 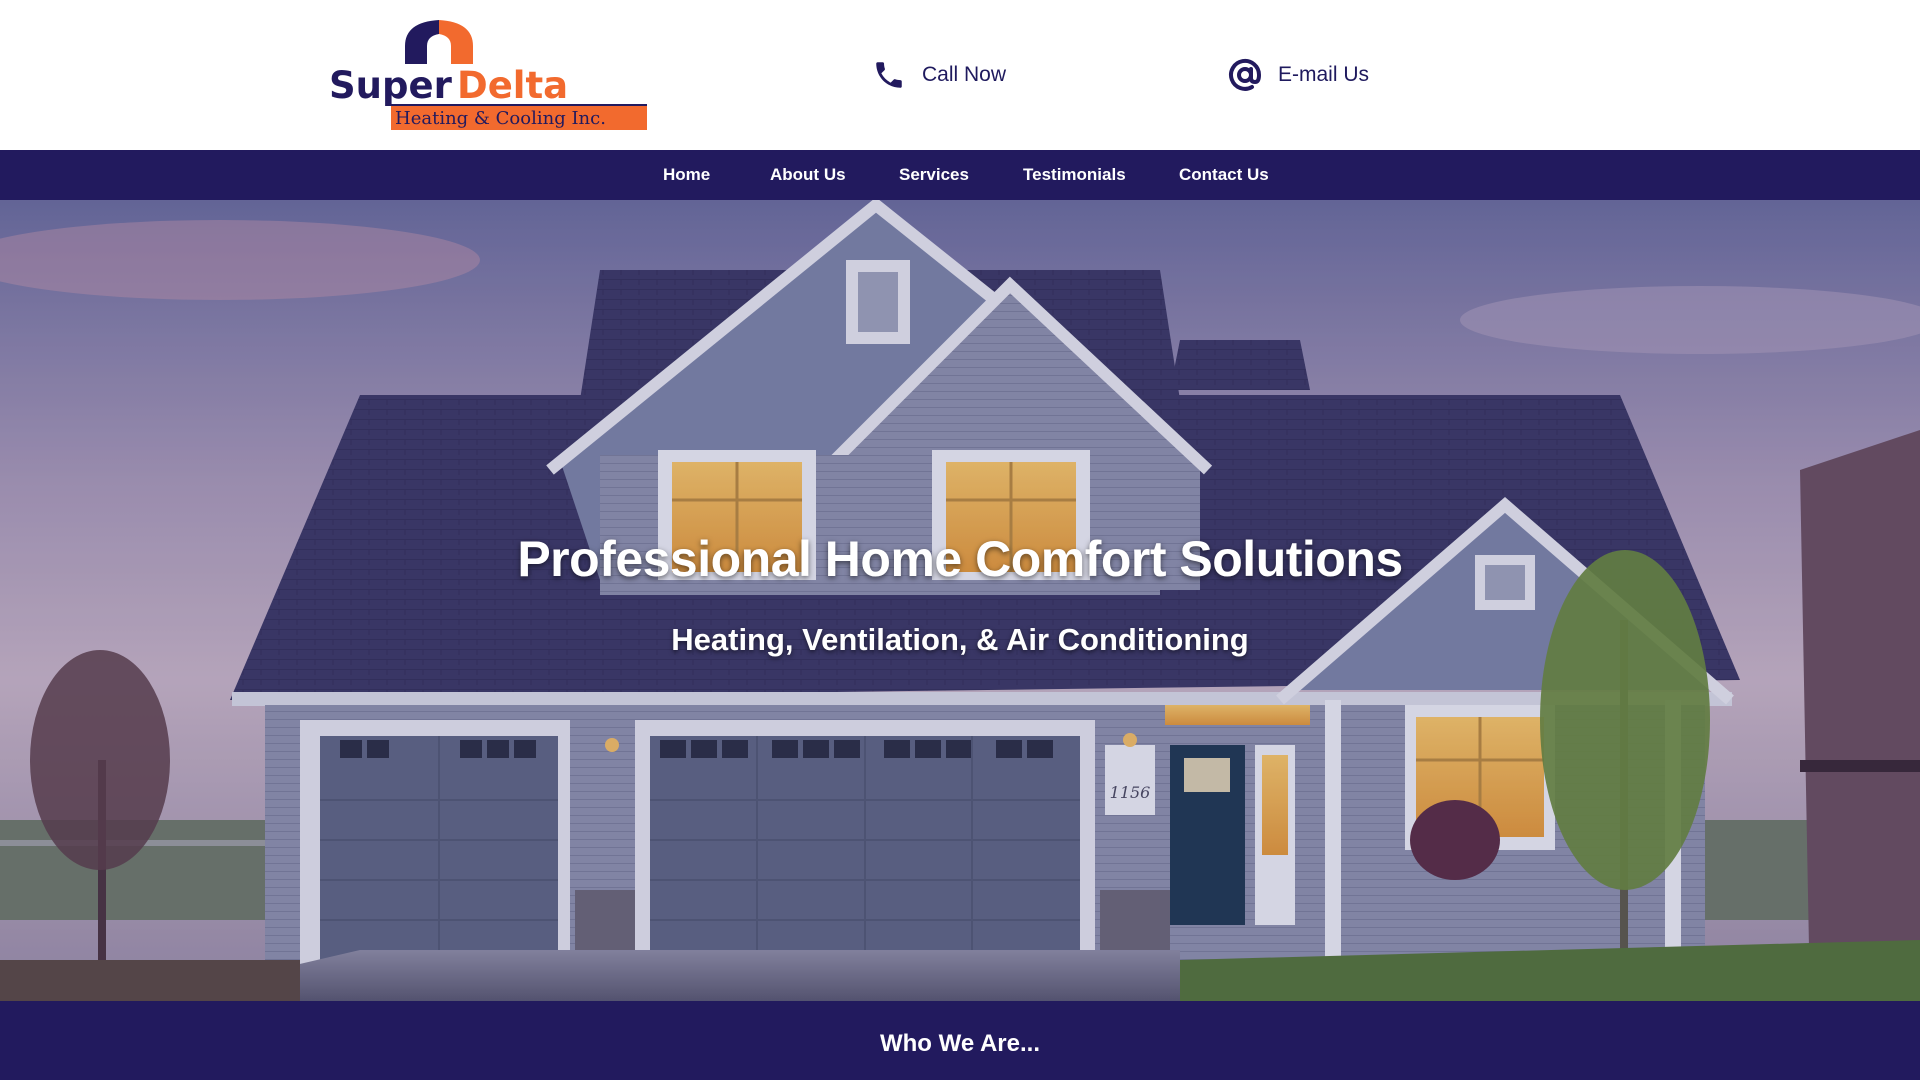 What do you see at coordinates (889, 75) in the screenshot?
I see `phone-icon` at bounding box center [889, 75].